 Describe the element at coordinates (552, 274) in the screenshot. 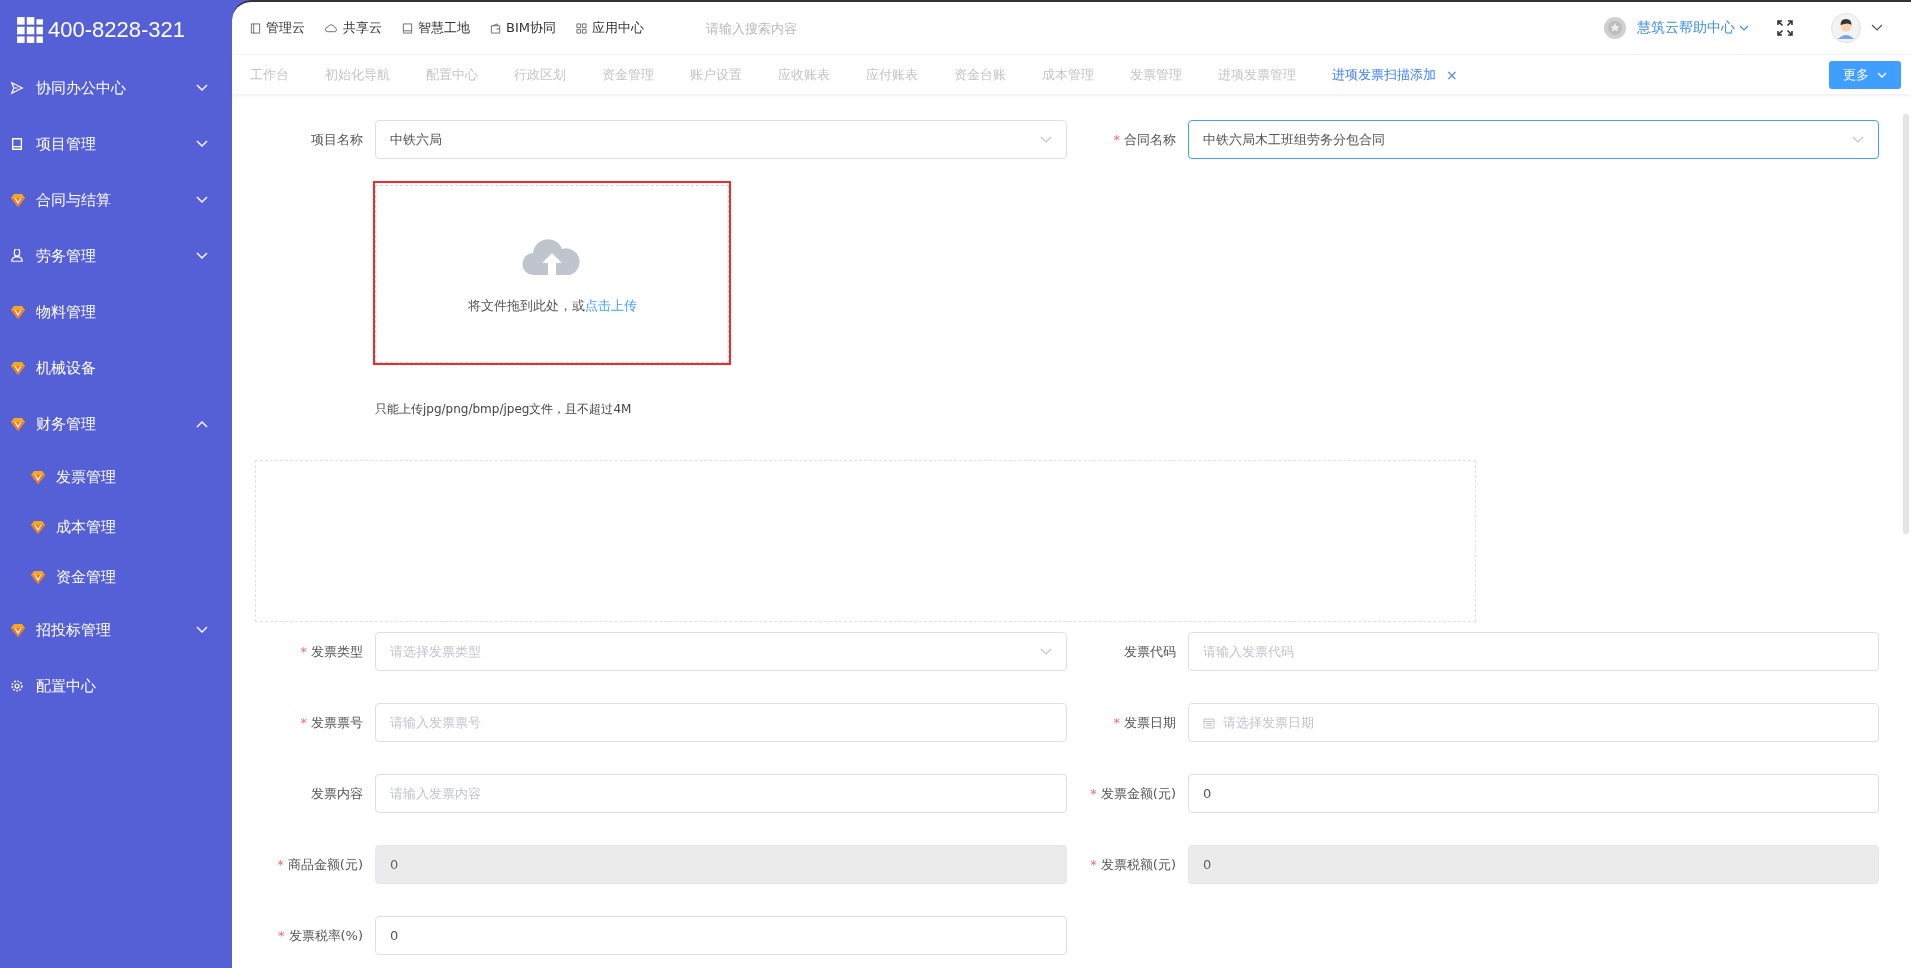

I see `upload-dropzone: 将文件拖到此处，或点击上传` at that location.